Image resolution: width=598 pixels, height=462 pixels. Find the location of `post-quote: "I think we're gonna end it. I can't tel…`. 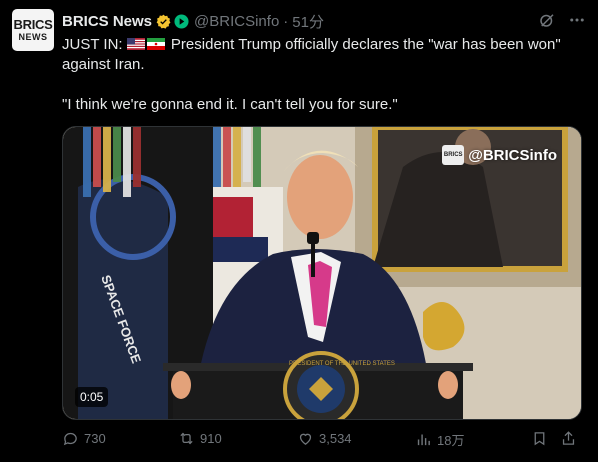

post-quote: "I think we're gonna end it. I can't tel… is located at coordinates (230, 104).